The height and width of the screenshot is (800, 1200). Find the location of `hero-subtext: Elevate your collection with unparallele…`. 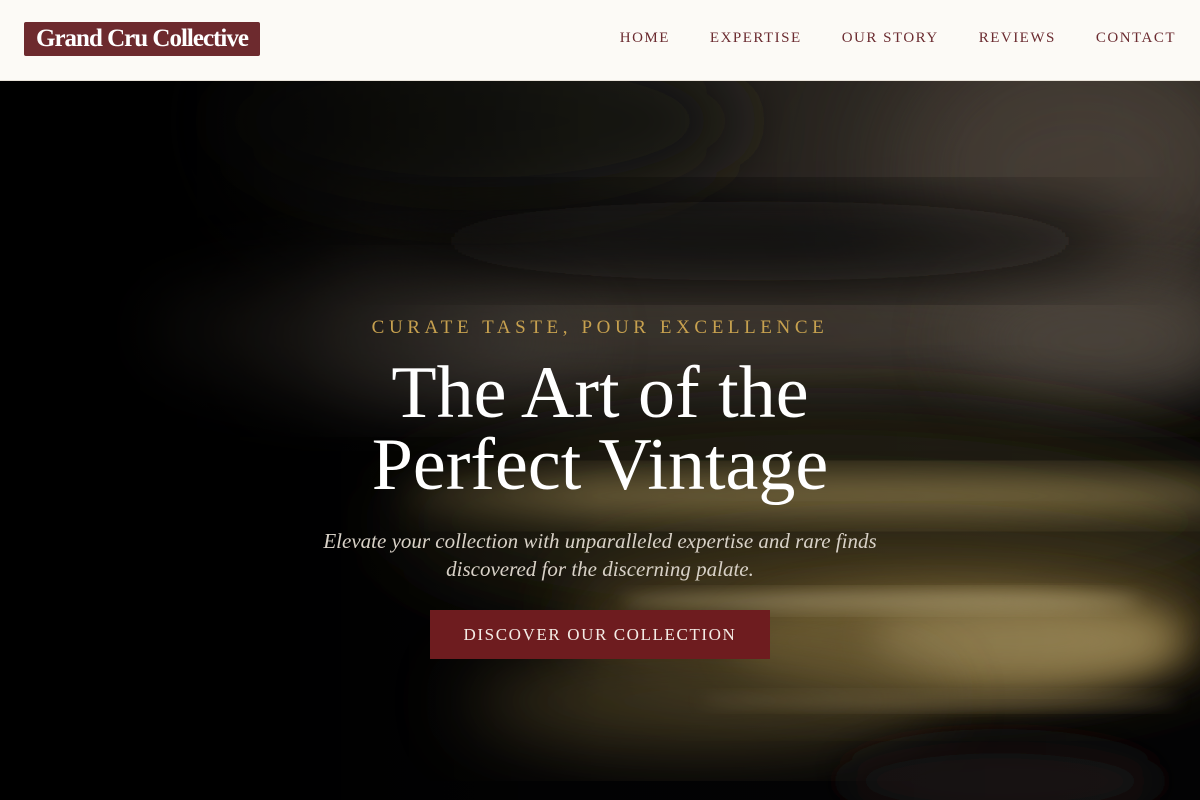

hero-subtext: Elevate your collection with unparallele… is located at coordinates (600, 555).